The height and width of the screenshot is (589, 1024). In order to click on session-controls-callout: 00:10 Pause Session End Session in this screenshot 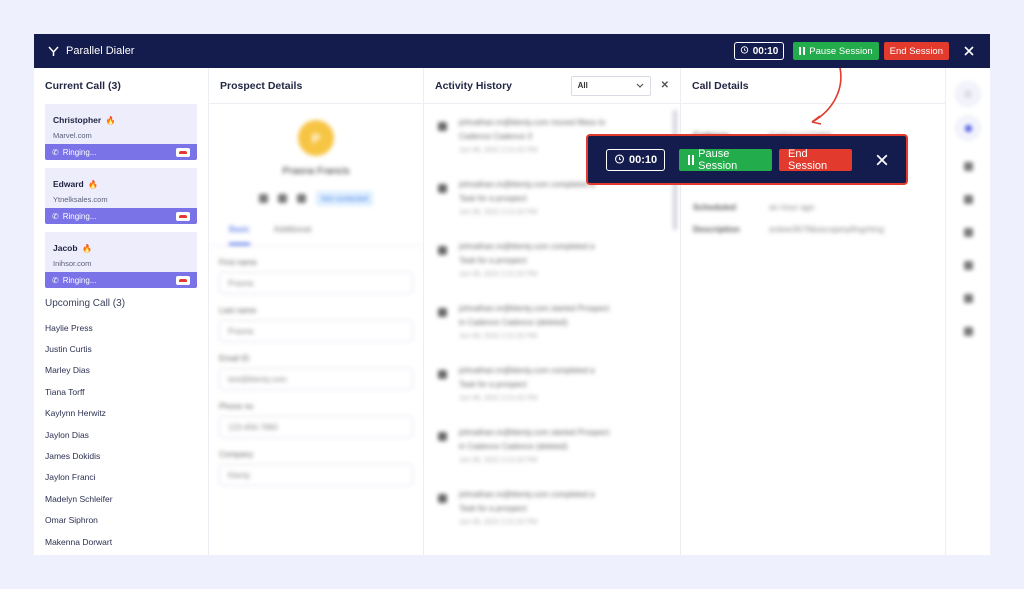, I will do `click(747, 159)`.